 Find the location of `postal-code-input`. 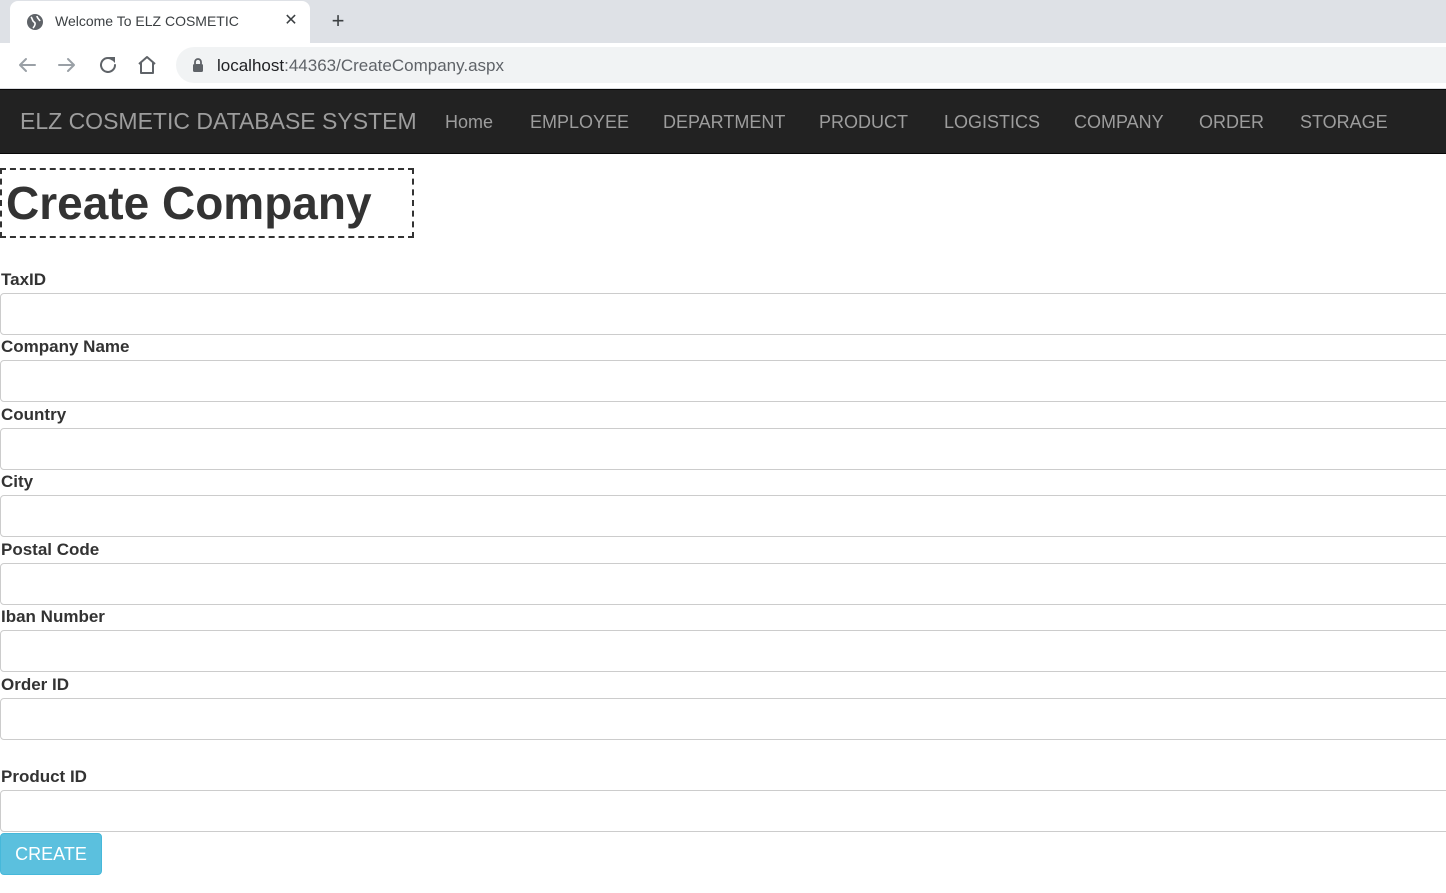

postal-code-input is located at coordinates (723, 584).